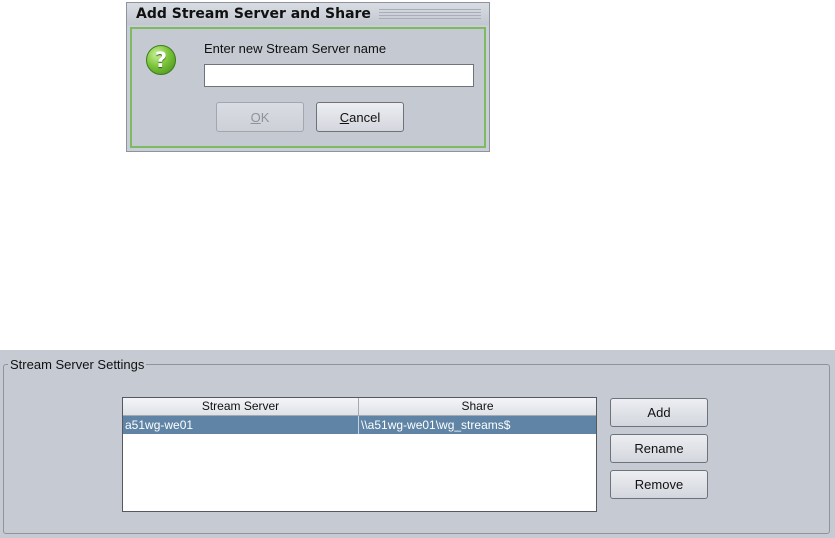  Describe the element at coordinates (436, 425) in the screenshot. I see `cell-share: \\a51wg-we01\wg_streams$` at that location.